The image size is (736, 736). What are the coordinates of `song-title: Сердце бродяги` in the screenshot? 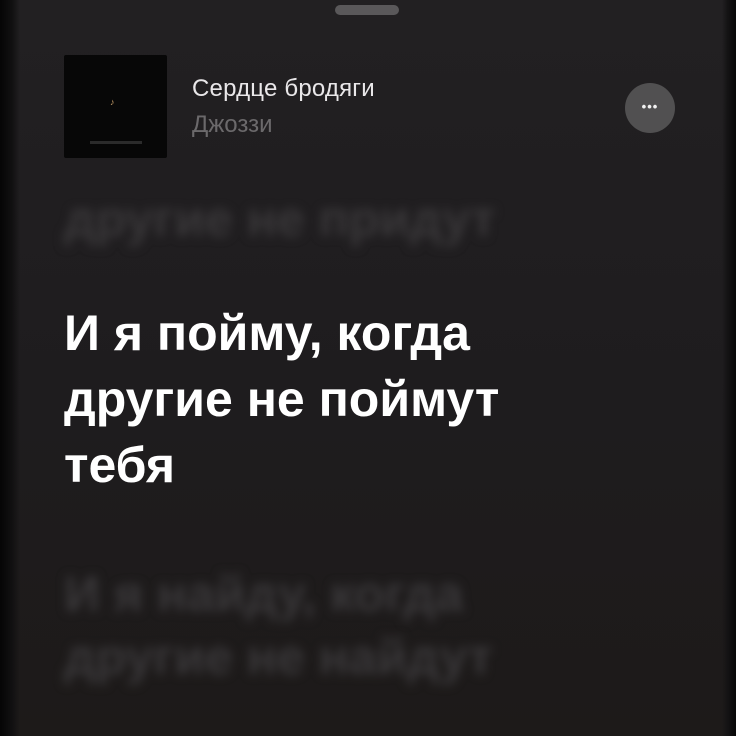 It's located at (283, 89).